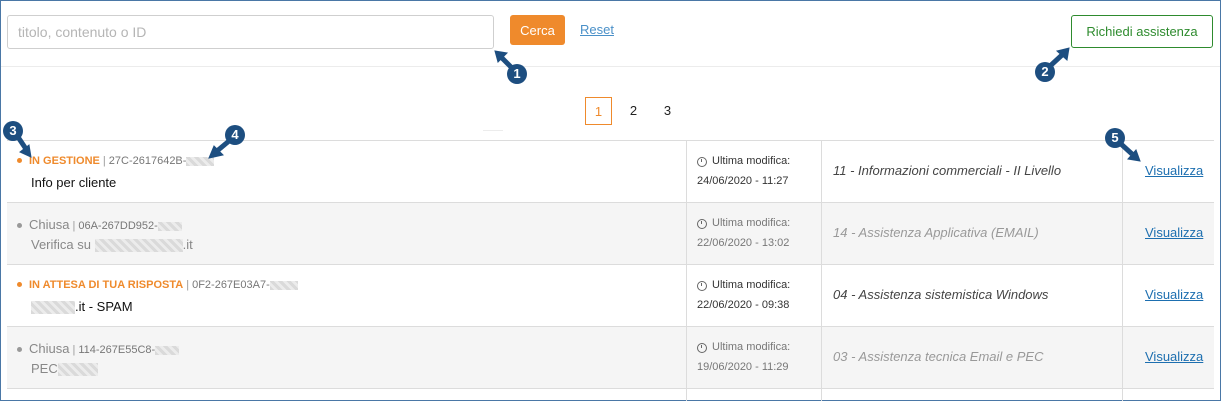 The image size is (1221, 401). What do you see at coordinates (235, 135) in the screenshot?
I see `annotation-marker-4: 4` at bounding box center [235, 135].